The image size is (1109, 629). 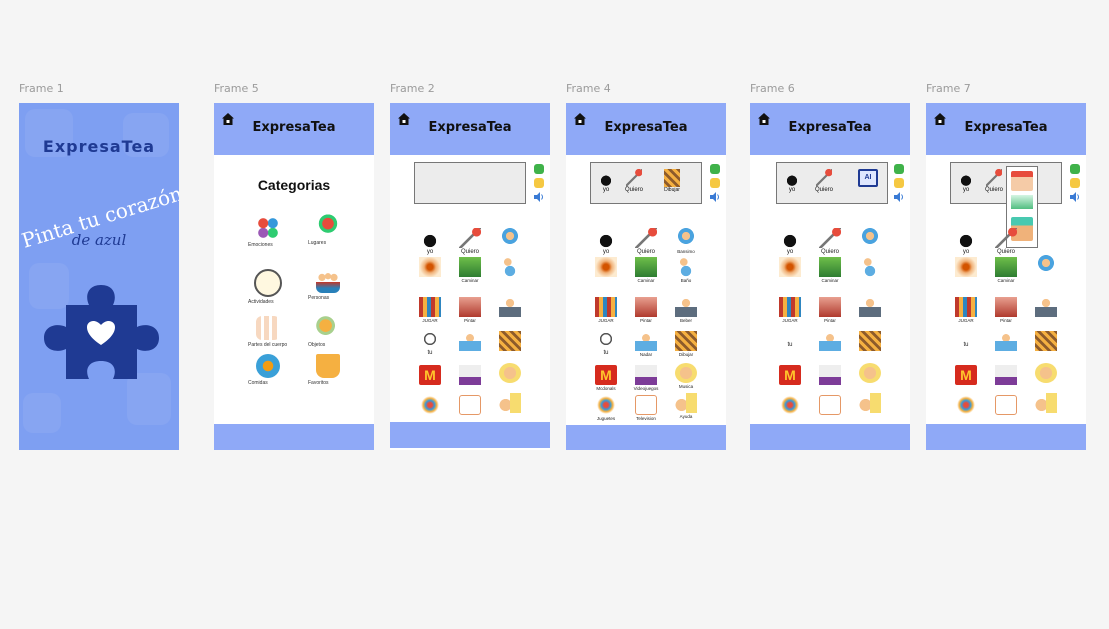 I want to click on symbol-juguetes: Juguetes, so click(x=606, y=408).